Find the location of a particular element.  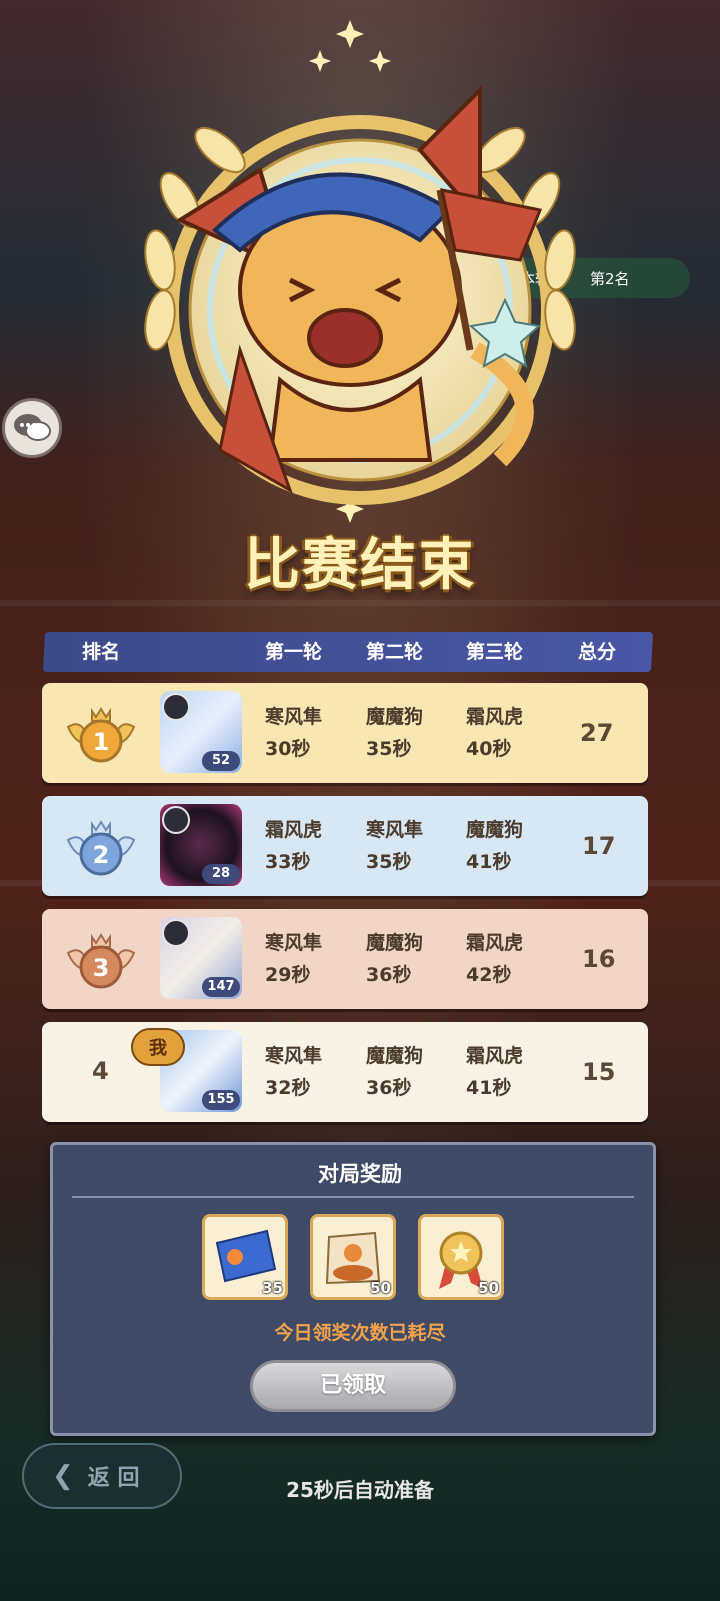

rank-number: 2 is located at coordinates (101, 855).